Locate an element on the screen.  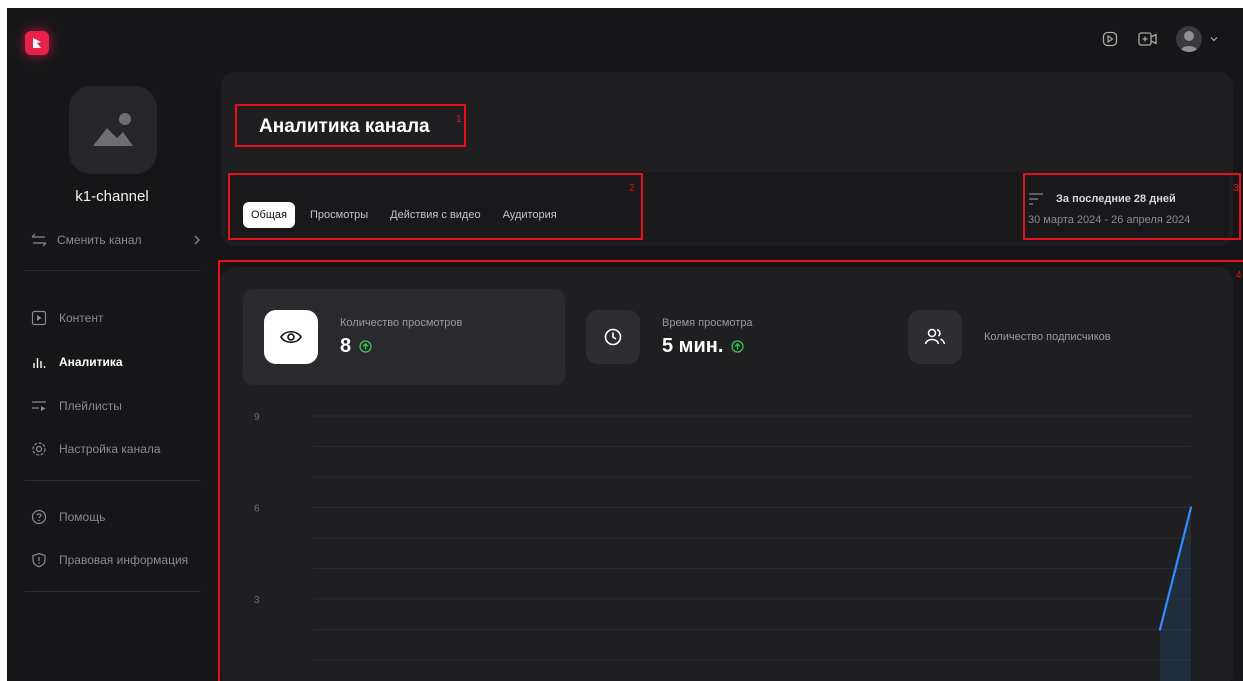
sidebar-item-label: Аналитика is located at coordinates (91, 362).